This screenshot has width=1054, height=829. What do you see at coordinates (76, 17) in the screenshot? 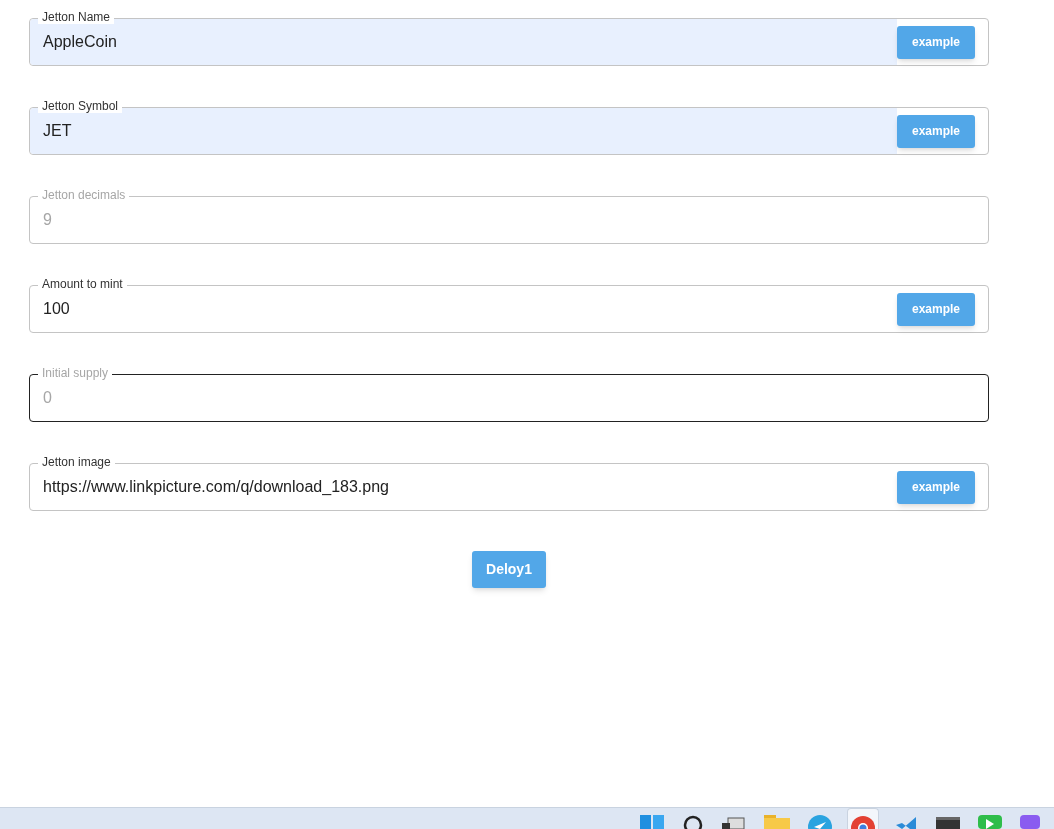
I see `field-label: Jetton Name` at bounding box center [76, 17].